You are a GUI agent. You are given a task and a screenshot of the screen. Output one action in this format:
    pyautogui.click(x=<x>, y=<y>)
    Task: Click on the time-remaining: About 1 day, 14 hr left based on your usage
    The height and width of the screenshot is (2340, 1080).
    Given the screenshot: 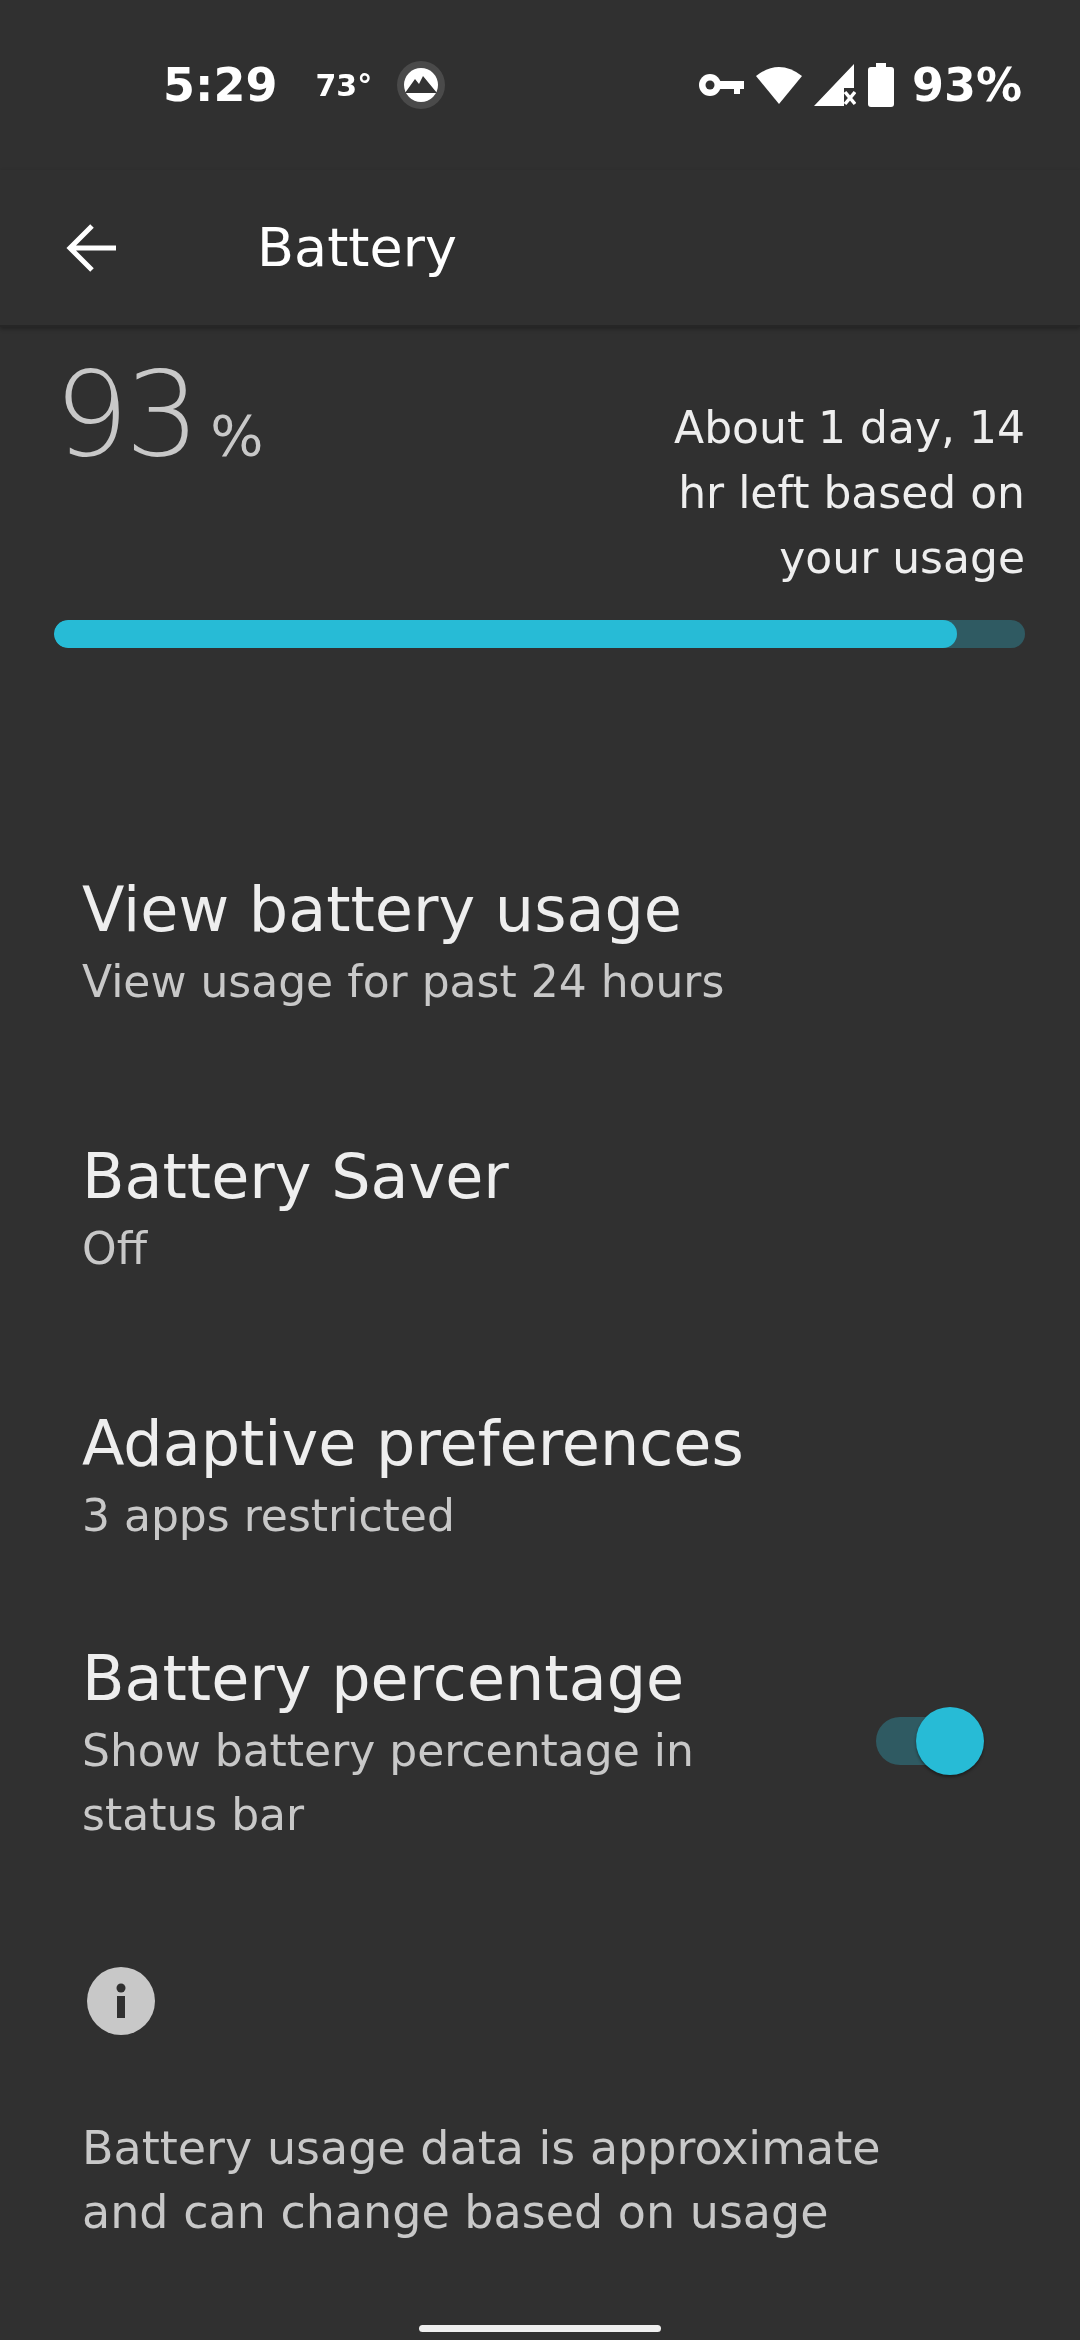 What is the action you would take?
    pyautogui.click(x=849, y=493)
    